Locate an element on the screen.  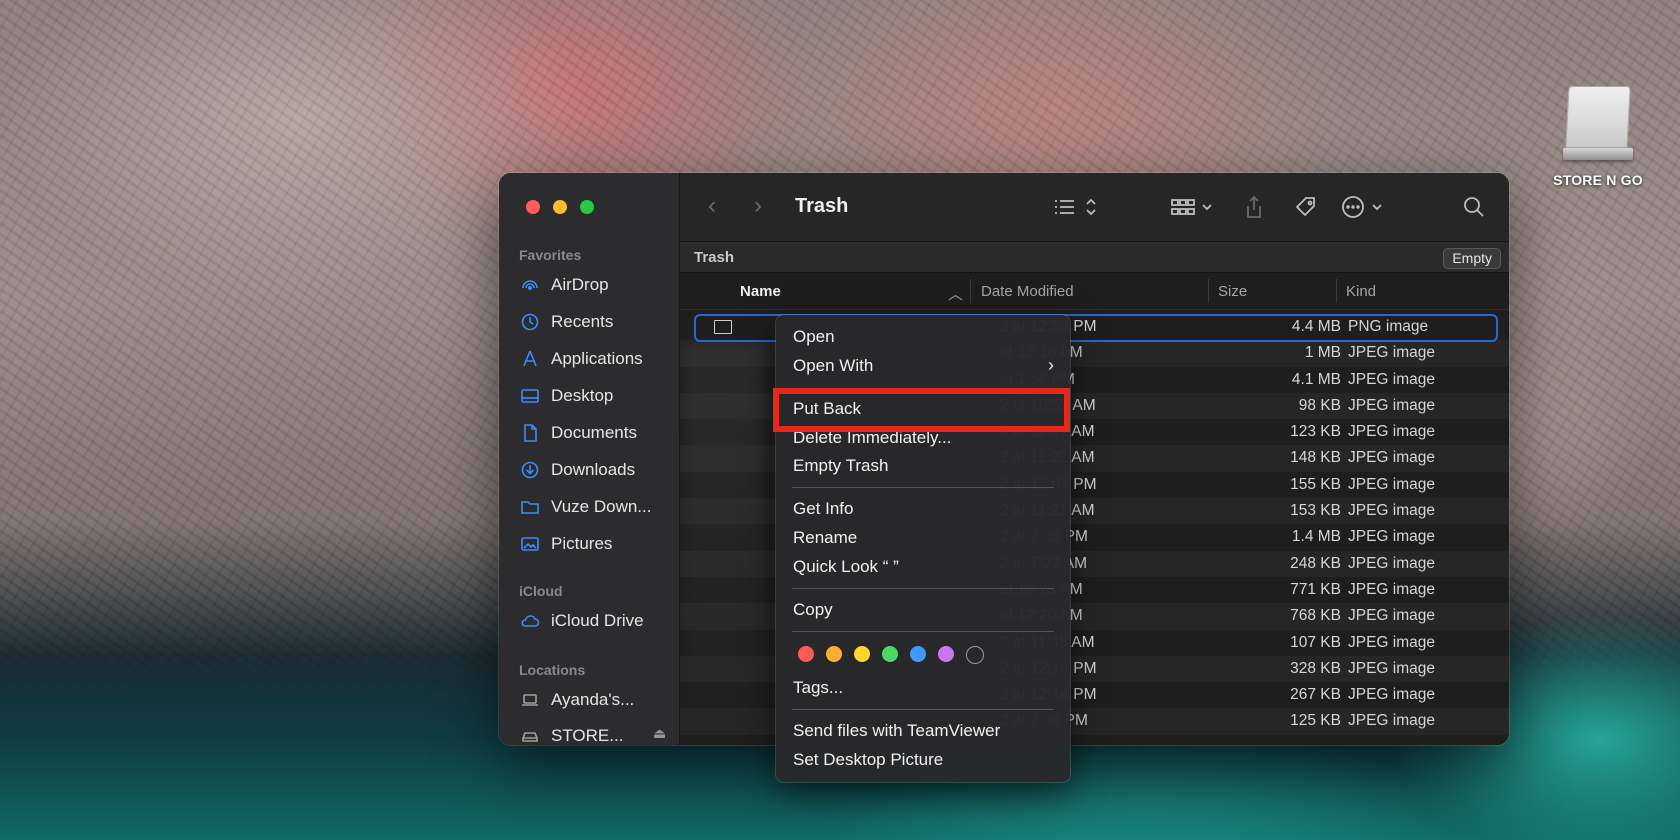
tags-button is located at coordinates (1306, 207).